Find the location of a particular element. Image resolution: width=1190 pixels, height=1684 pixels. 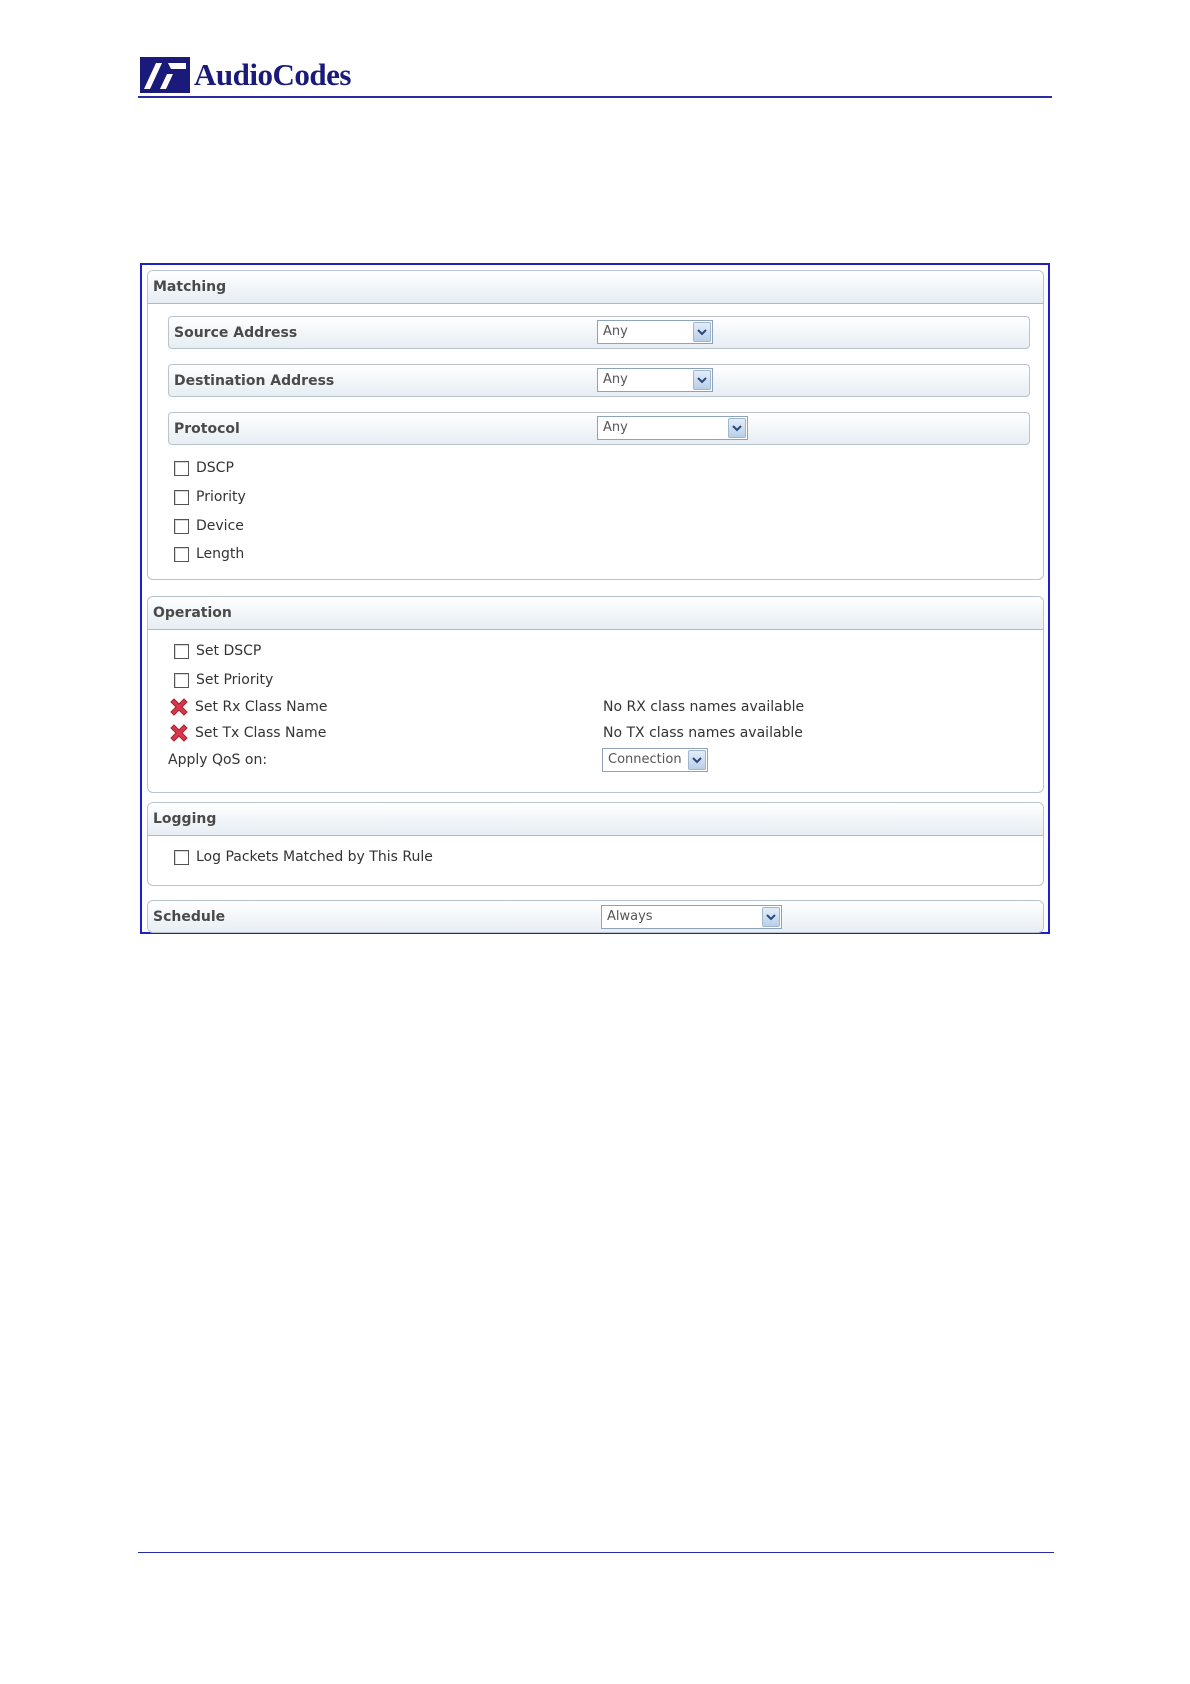

set-rx-class-name-label: Set Rx Class Name is located at coordinates (261, 707).